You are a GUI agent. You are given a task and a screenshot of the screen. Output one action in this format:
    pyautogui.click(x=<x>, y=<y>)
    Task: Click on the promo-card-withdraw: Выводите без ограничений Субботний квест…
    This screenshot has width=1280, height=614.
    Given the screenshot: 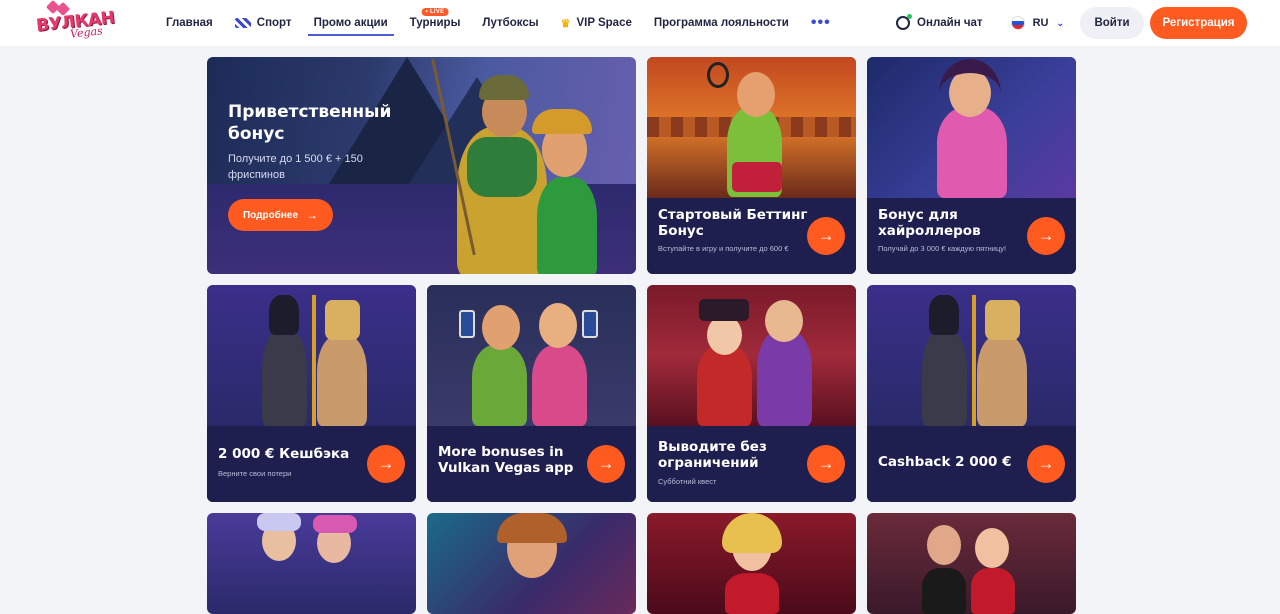 What is the action you would take?
    pyautogui.click(x=751, y=393)
    